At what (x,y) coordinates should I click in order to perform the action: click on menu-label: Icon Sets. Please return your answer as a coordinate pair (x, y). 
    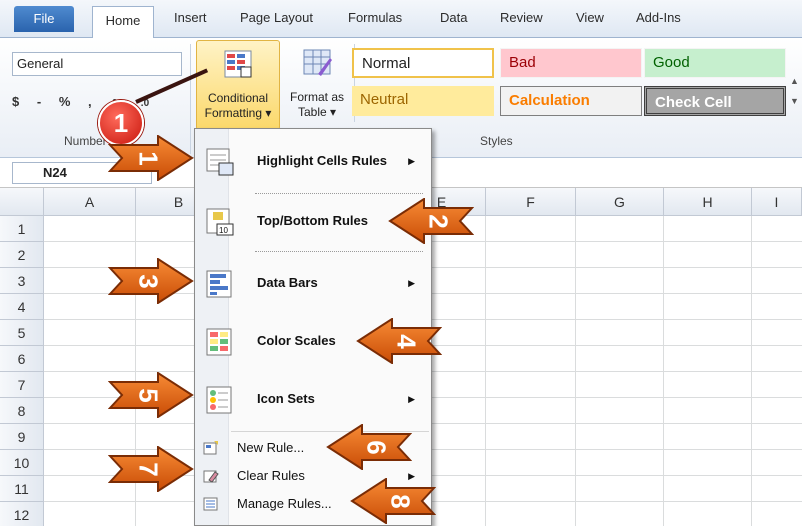
    Looking at the image, I should click on (286, 398).